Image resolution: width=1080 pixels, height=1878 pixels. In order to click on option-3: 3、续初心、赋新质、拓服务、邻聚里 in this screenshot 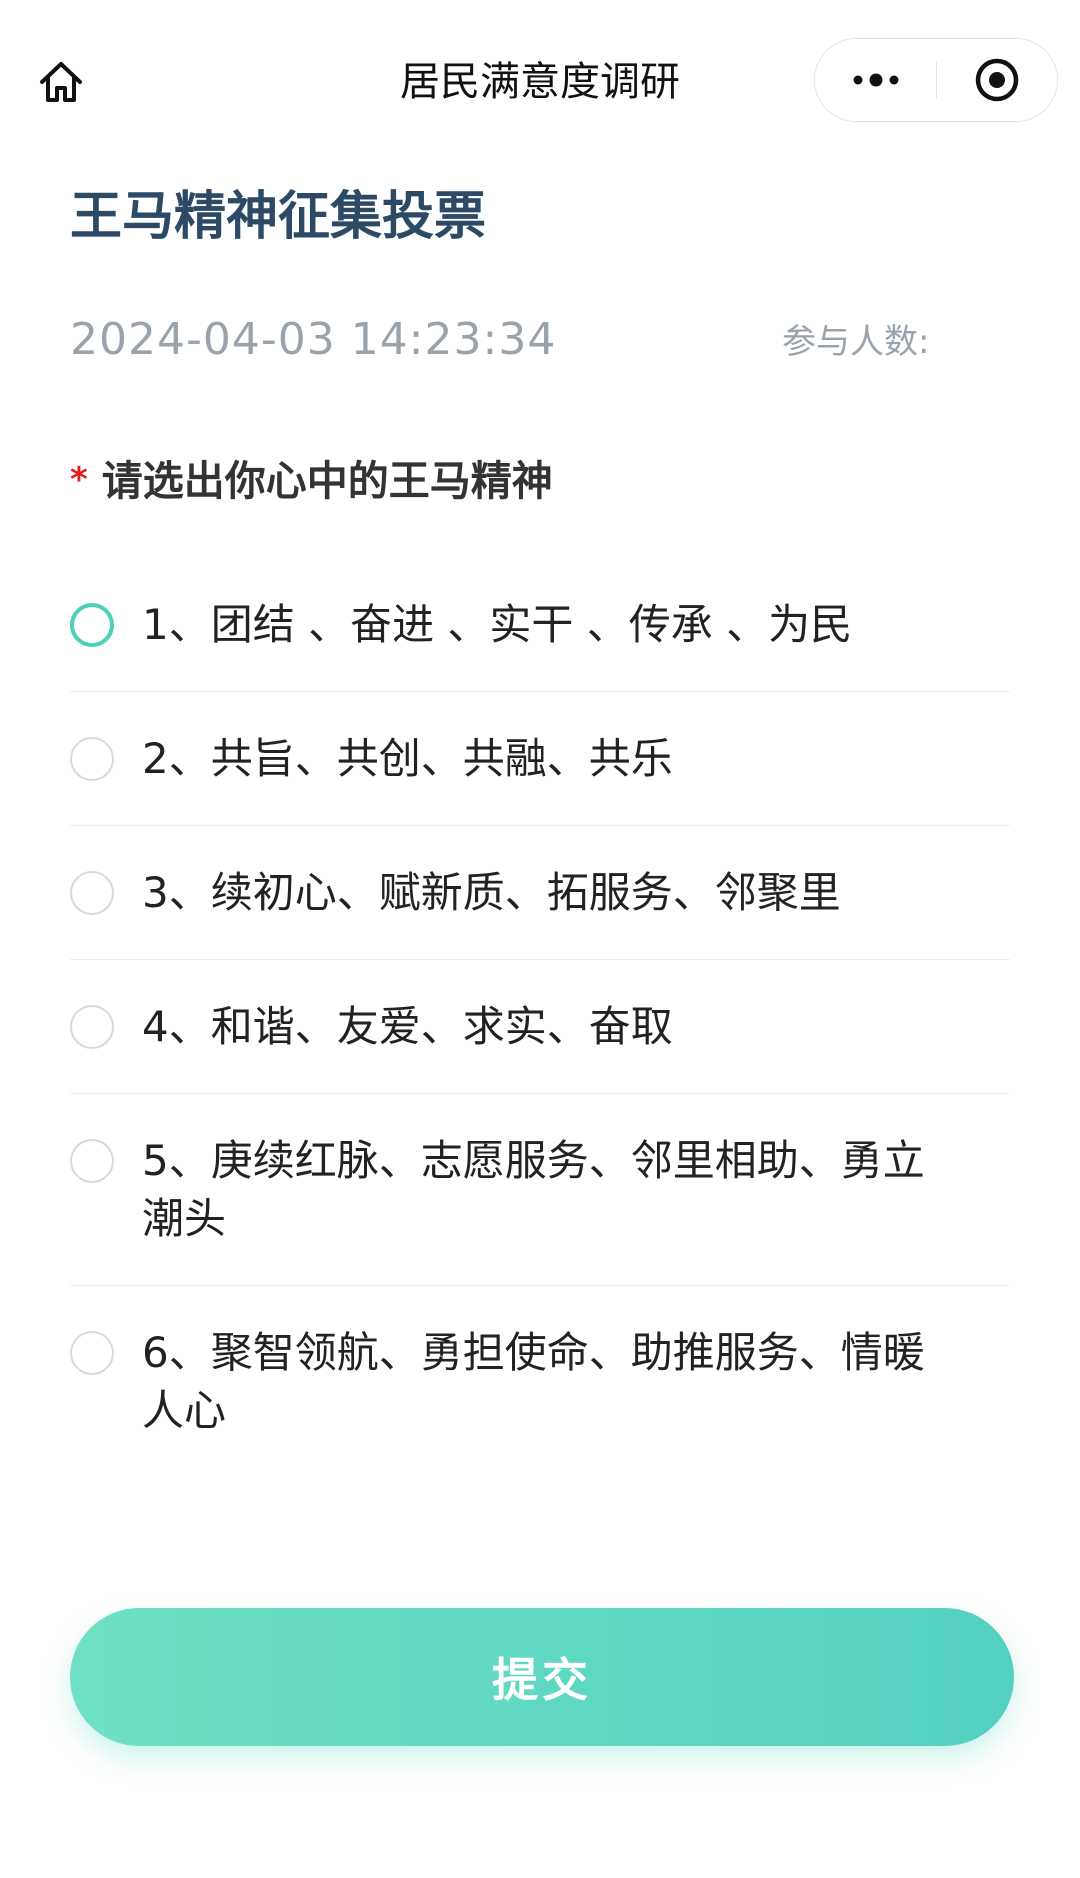, I will do `click(540, 893)`.